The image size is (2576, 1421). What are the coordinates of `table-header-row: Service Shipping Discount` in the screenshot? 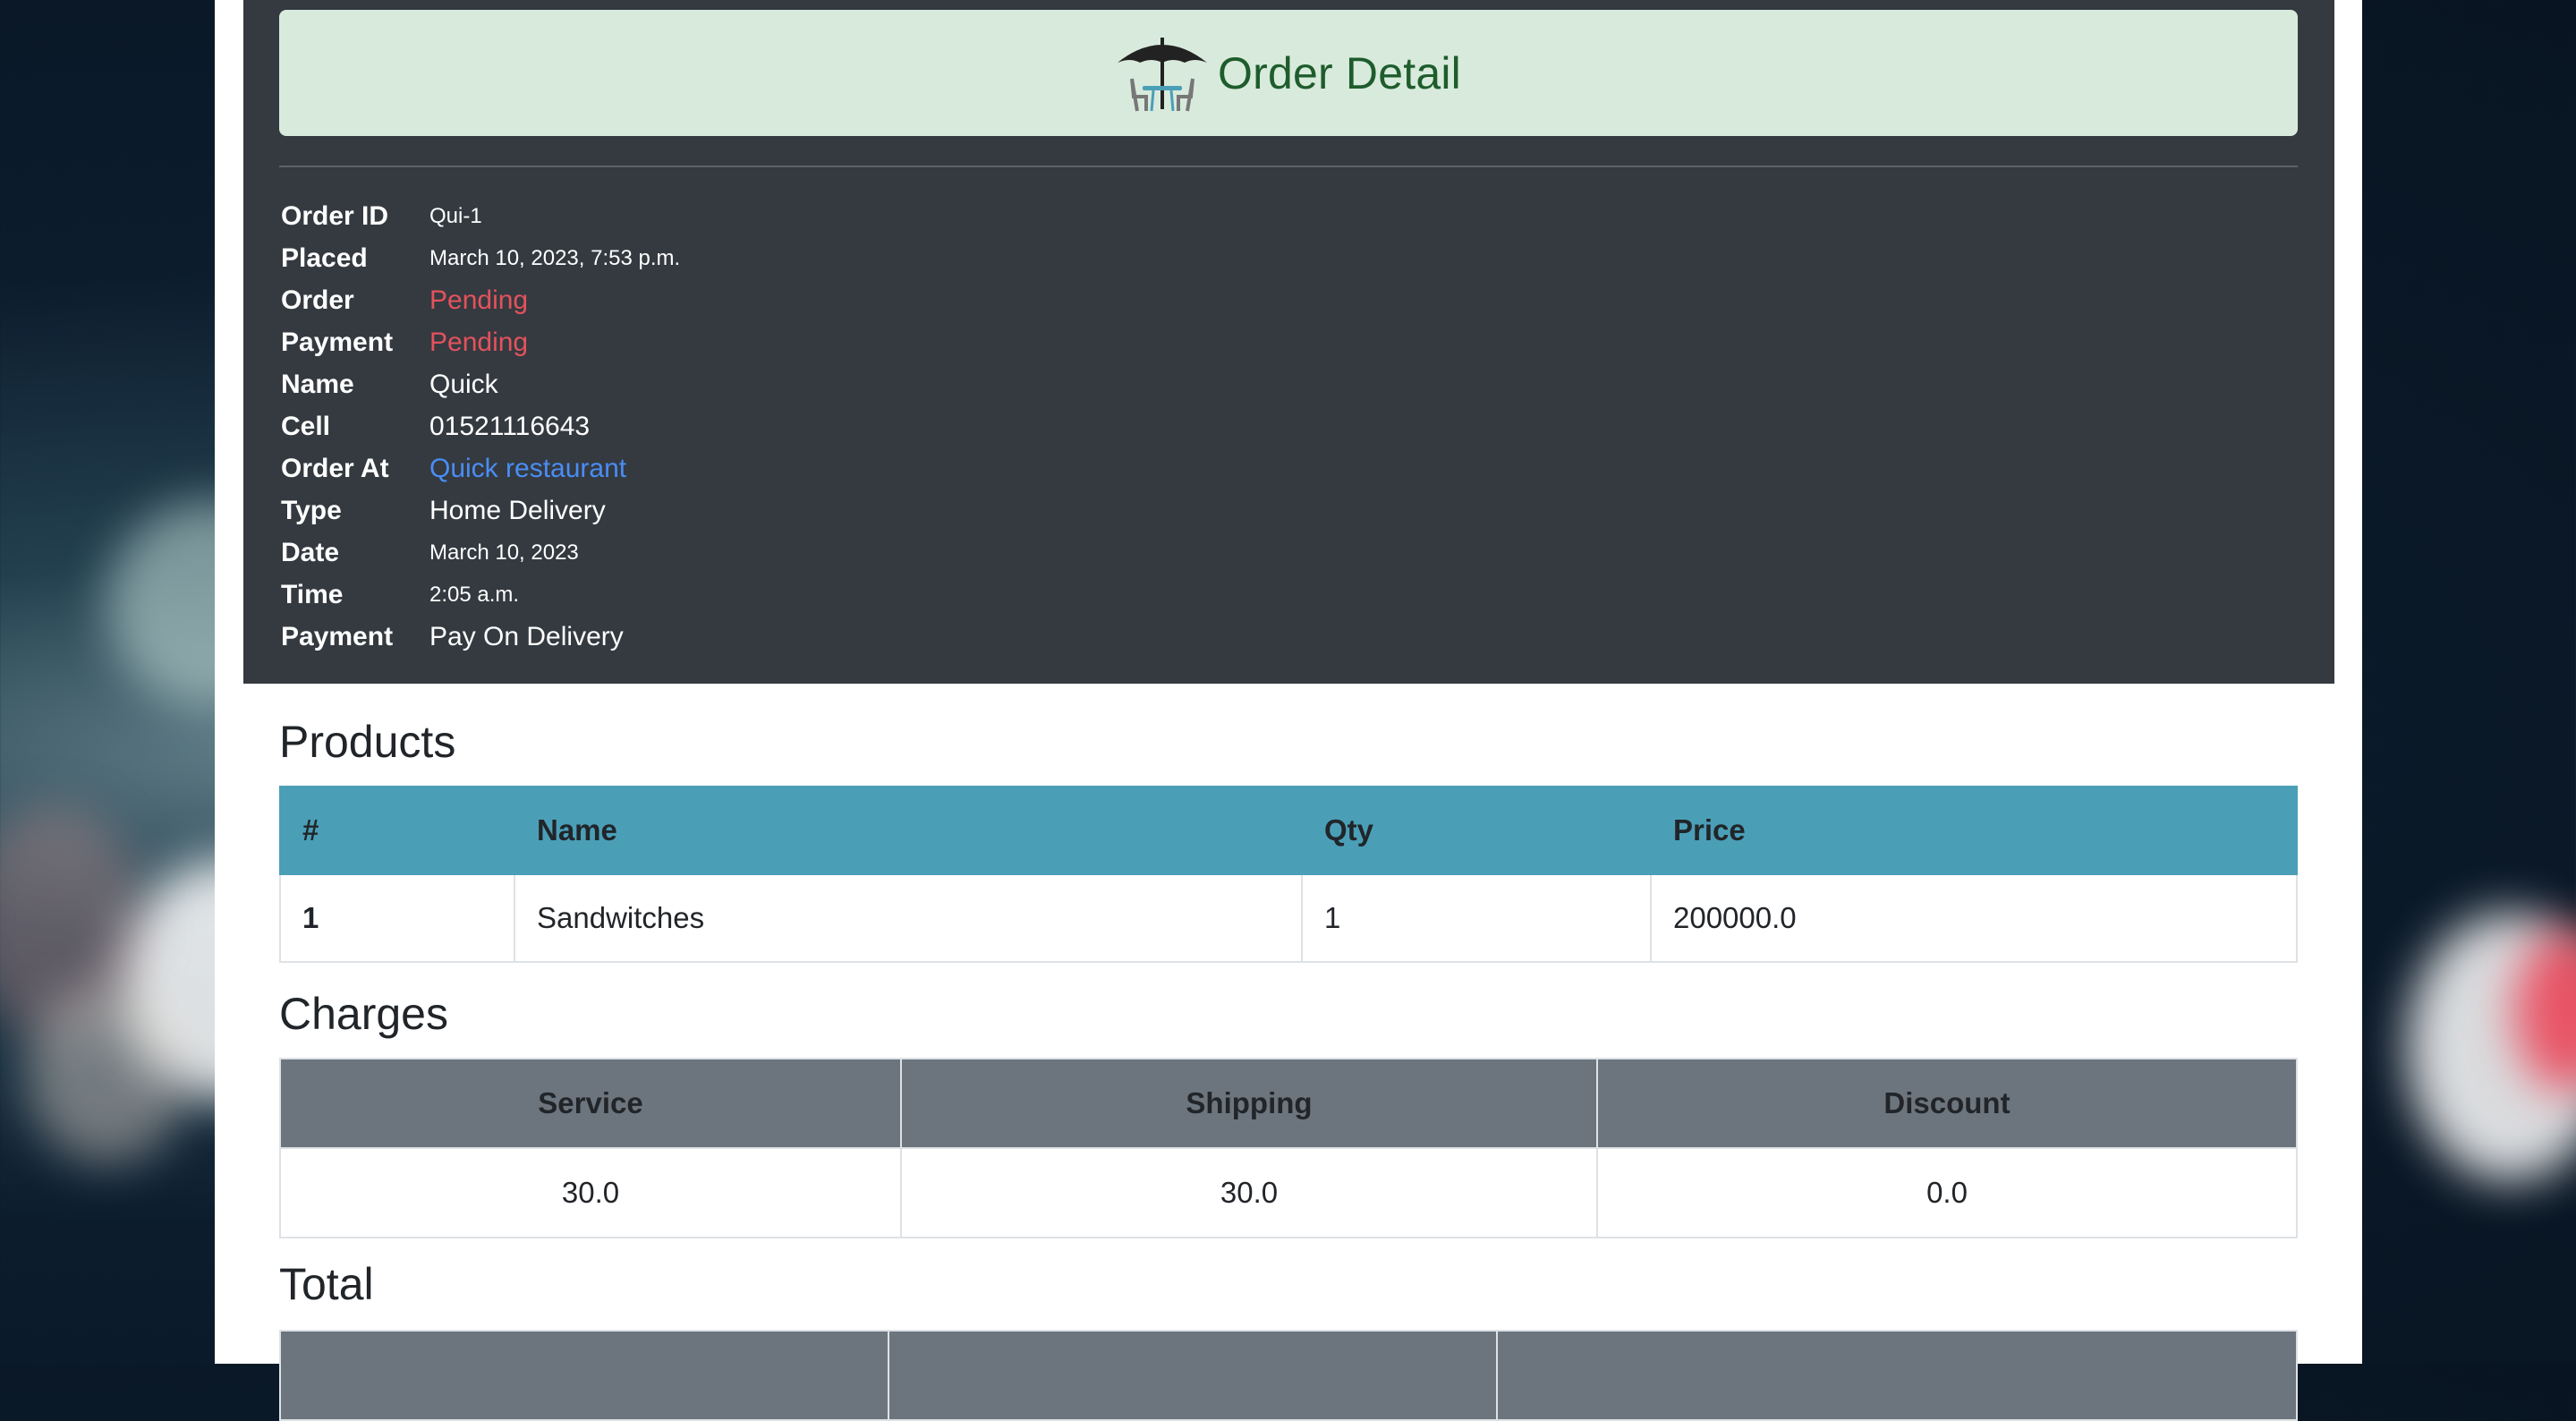 It's located at (1288, 1103).